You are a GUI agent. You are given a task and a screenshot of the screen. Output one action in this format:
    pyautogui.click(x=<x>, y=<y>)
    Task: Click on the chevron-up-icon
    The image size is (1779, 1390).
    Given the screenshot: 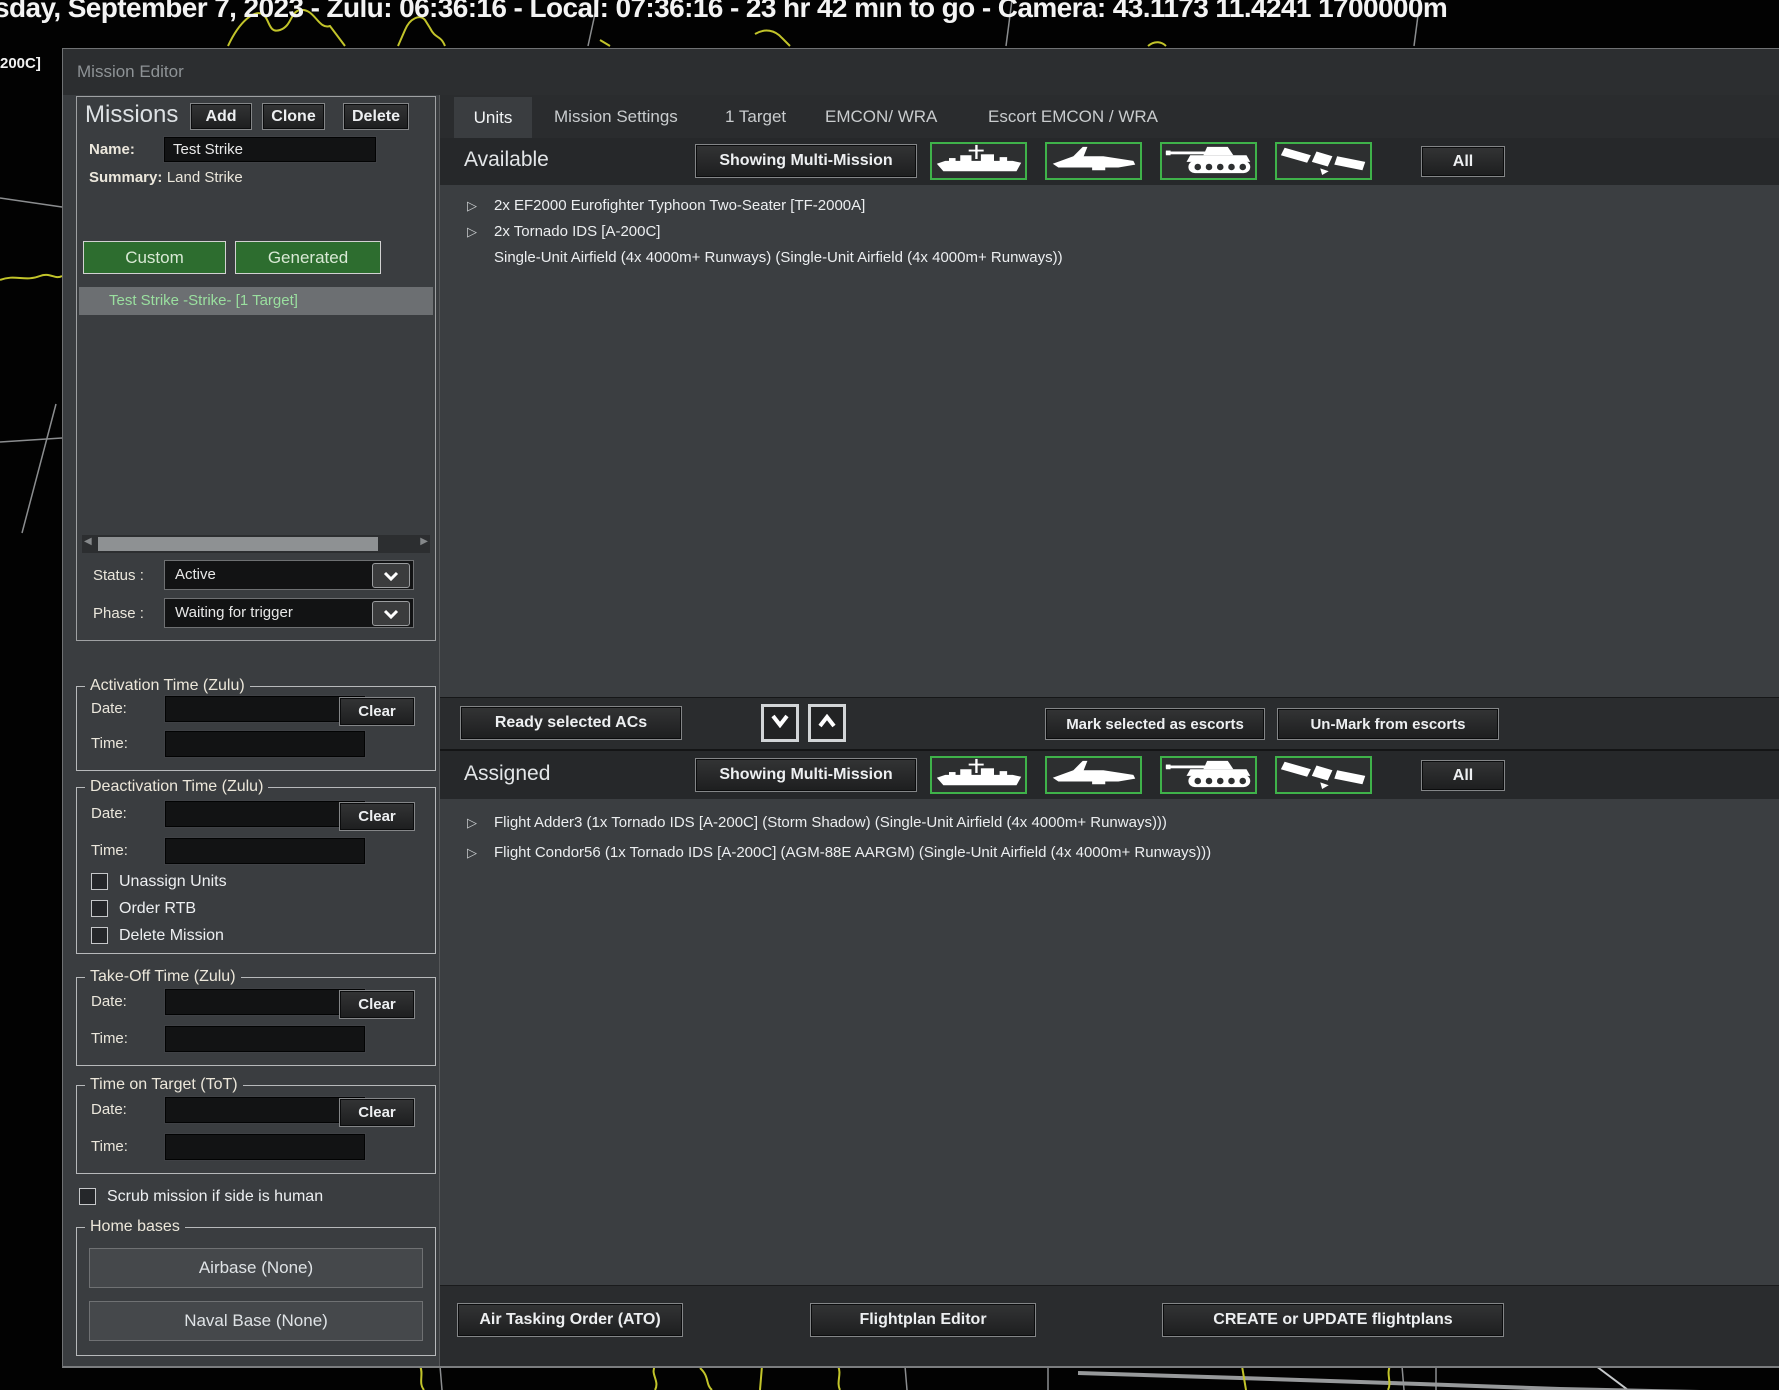 What is the action you would take?
    pyautogui.click(x=827, y=723)
    